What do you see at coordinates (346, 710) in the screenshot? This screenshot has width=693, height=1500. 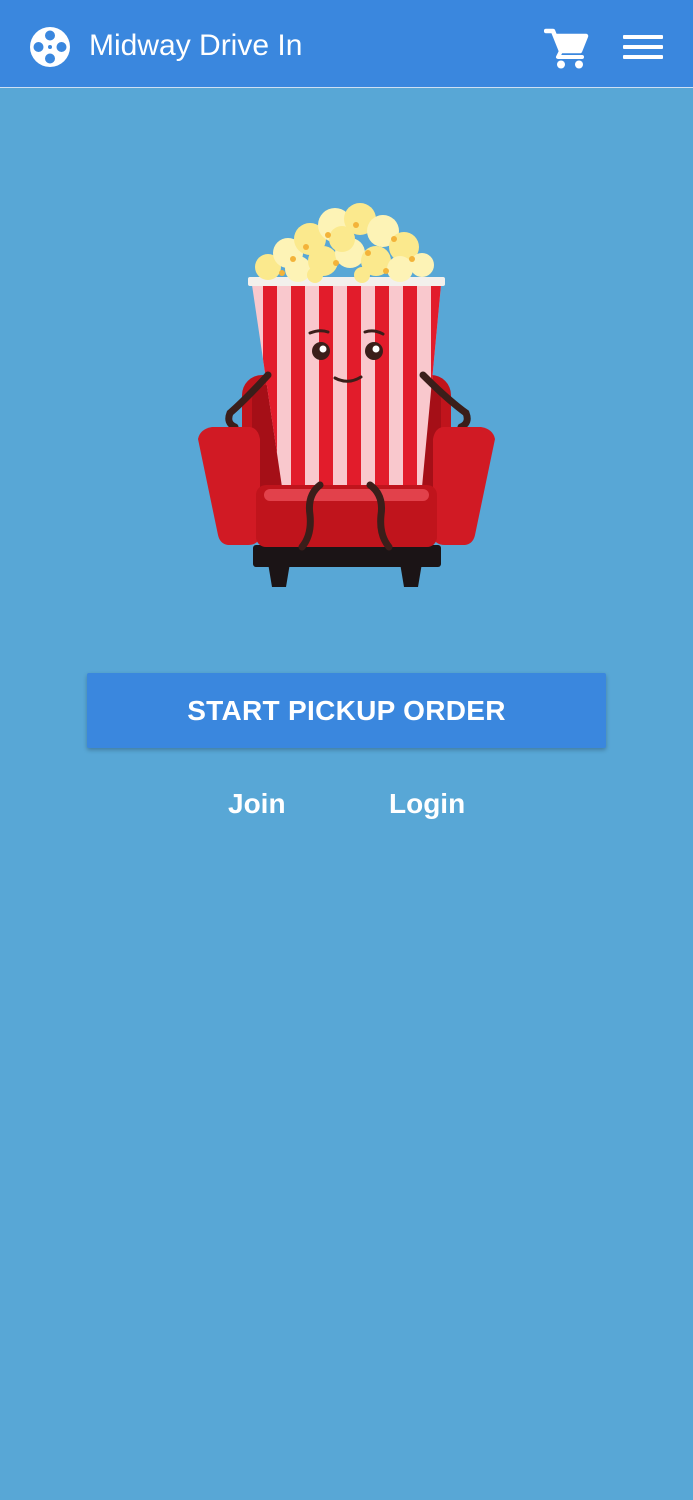 I see `start-pickup-order-button: START PICKUP ORDER` at bounding box center [346, 710].